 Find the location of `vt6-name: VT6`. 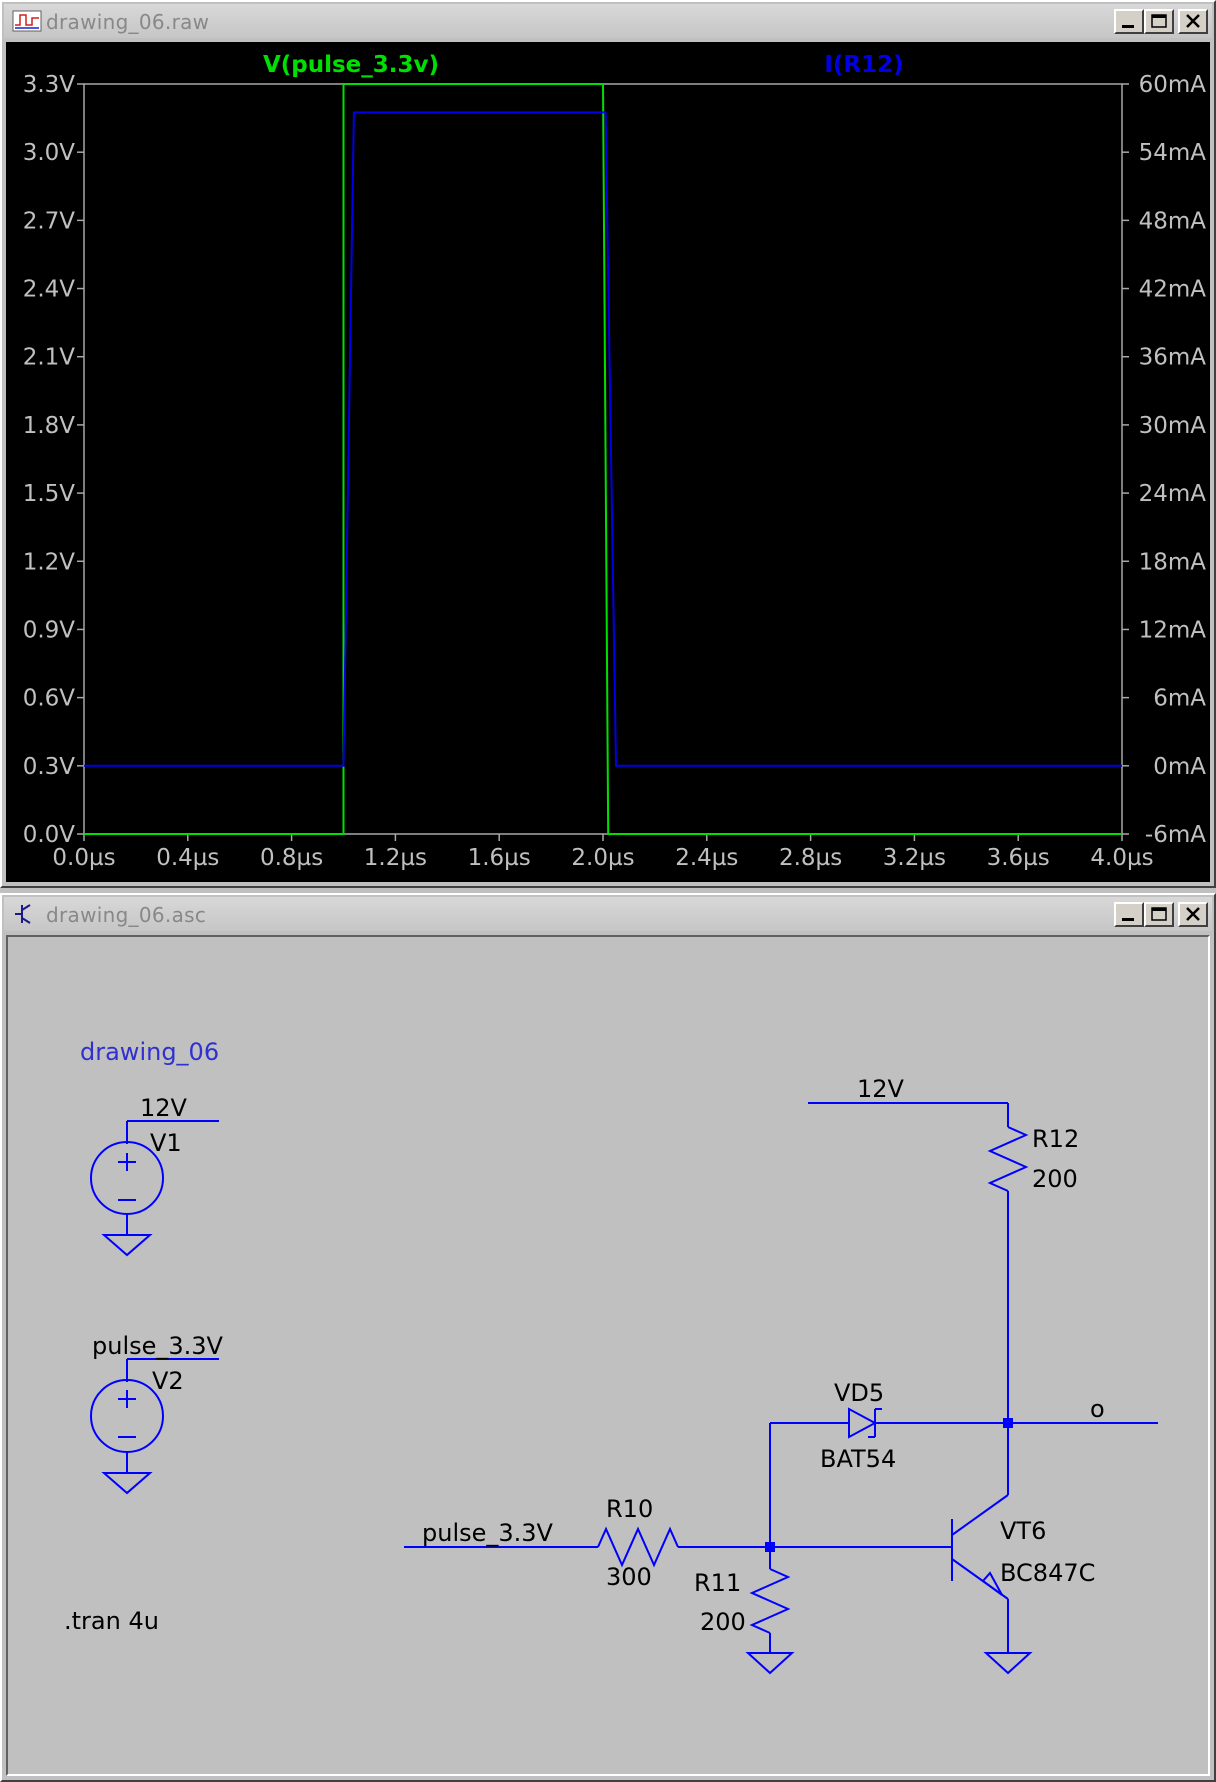

vt6-name: VT6 is located at coordinates (1023, 1531).